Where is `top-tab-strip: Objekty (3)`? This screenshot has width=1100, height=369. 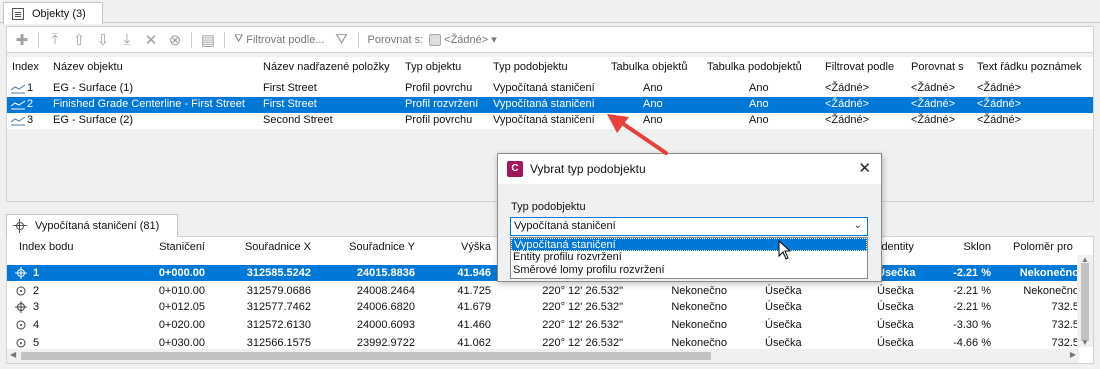
top-tab-strip: Objekty (3) is located at coordinates (550, 12).